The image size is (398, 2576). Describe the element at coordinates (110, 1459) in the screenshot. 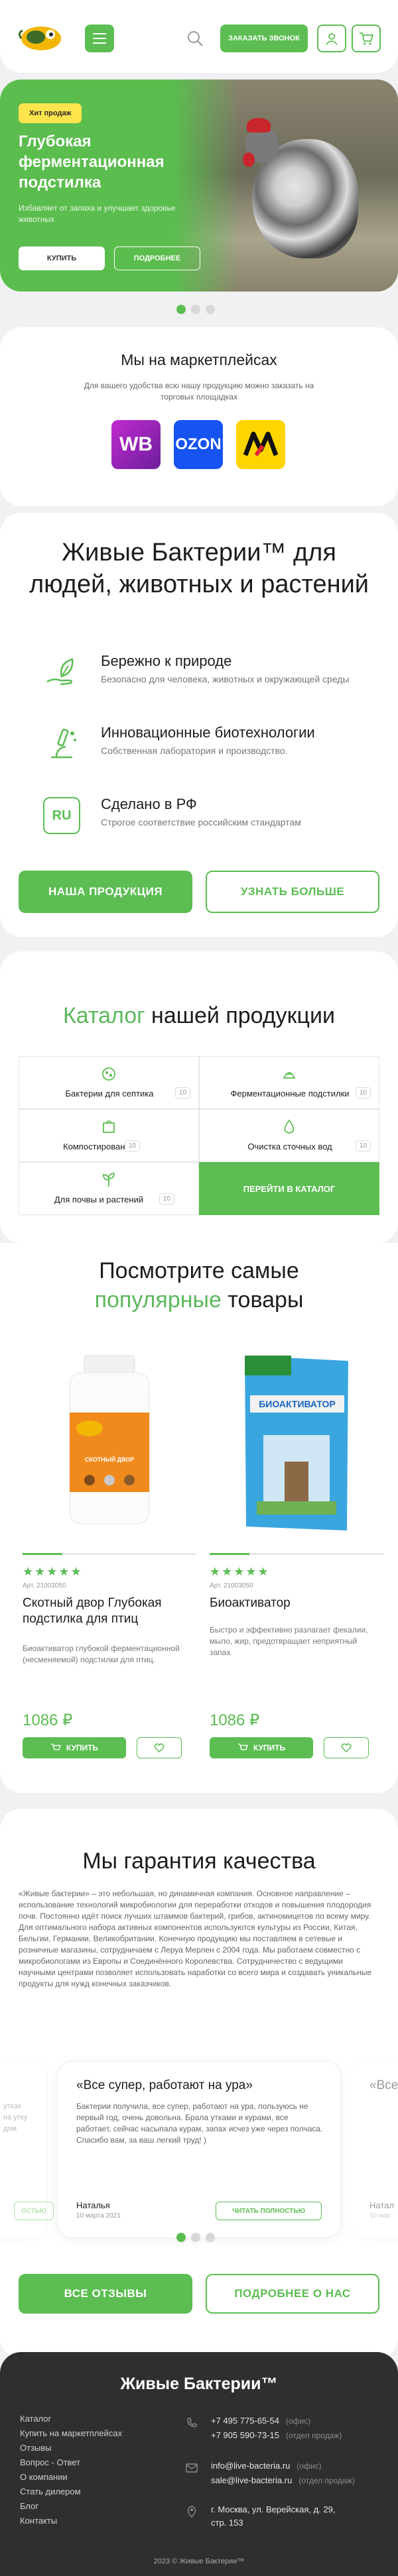

I see `svg-text: СКОТНЫЙ ДВОР` at that location.